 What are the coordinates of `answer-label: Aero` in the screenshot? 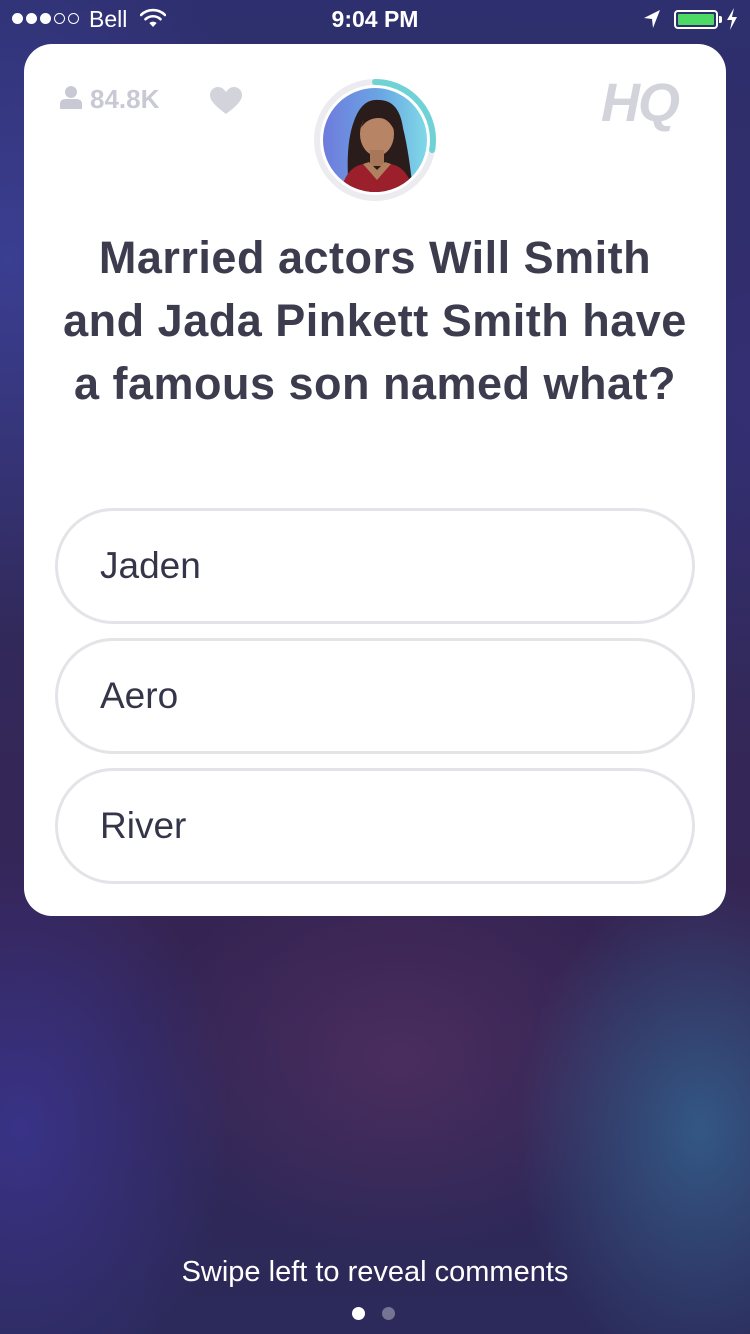 It's located at (139, 695).